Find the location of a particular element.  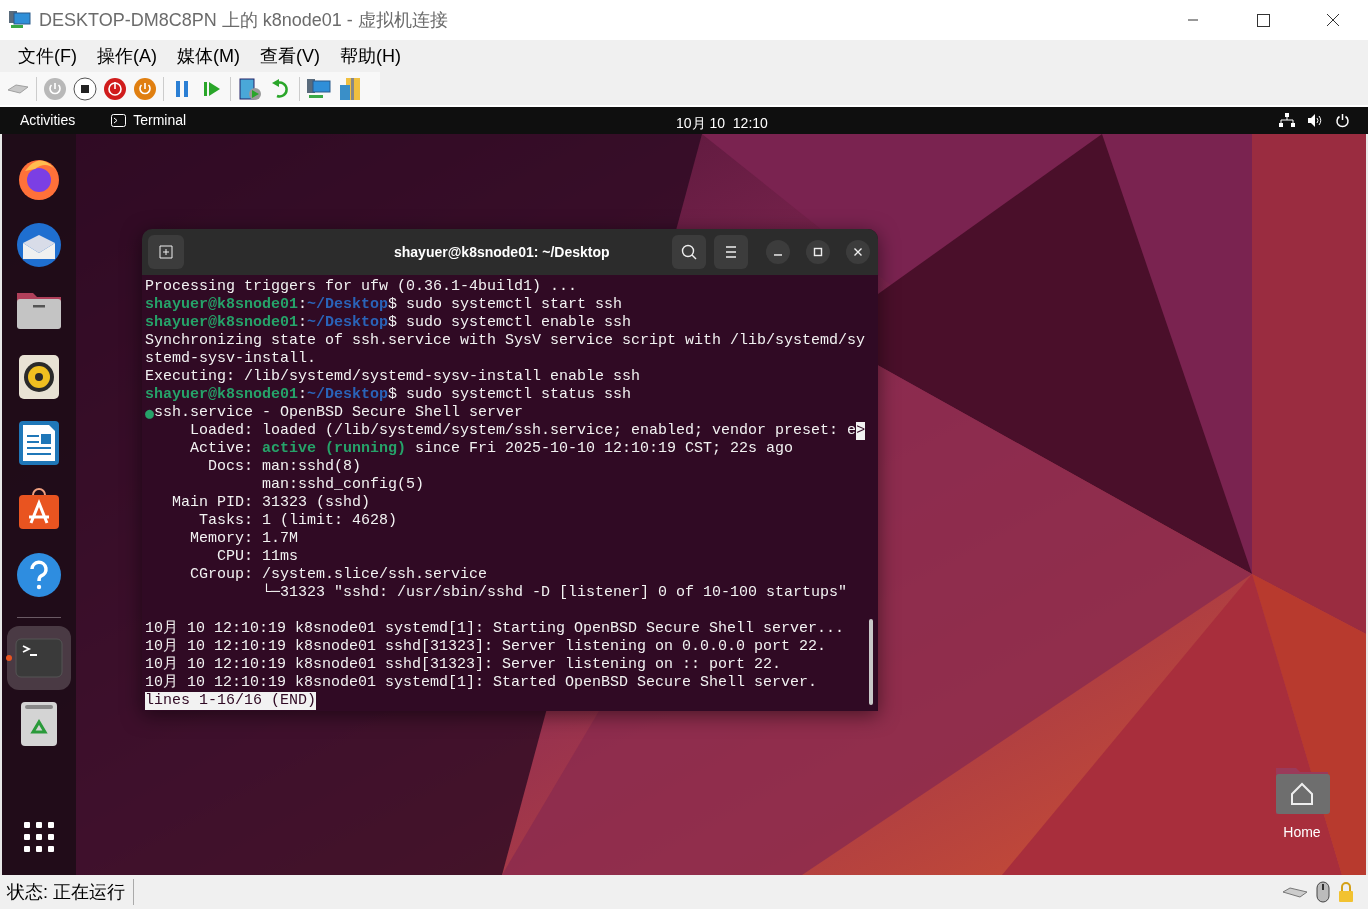

desktop-icon-label: Home is located at coordinates (1302, 832).